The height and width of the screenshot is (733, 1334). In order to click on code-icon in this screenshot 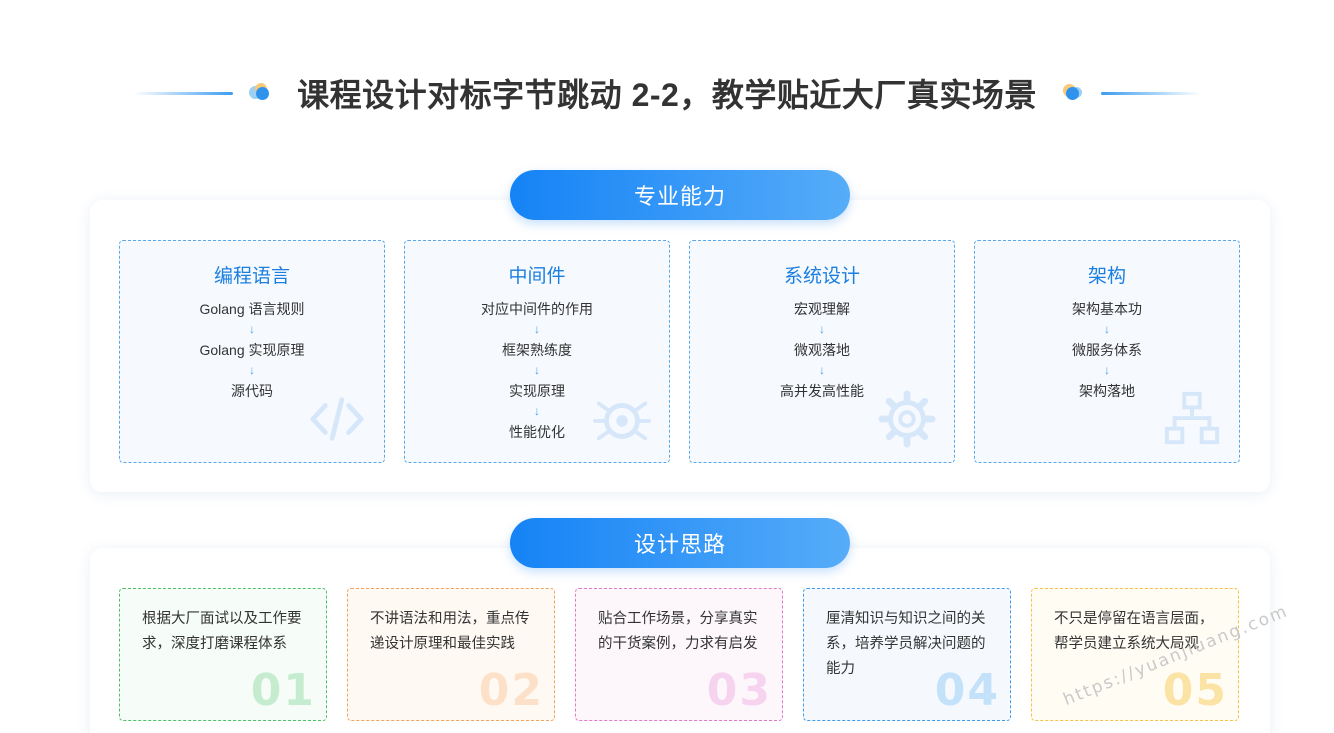, I will do `click(337, 419)`.